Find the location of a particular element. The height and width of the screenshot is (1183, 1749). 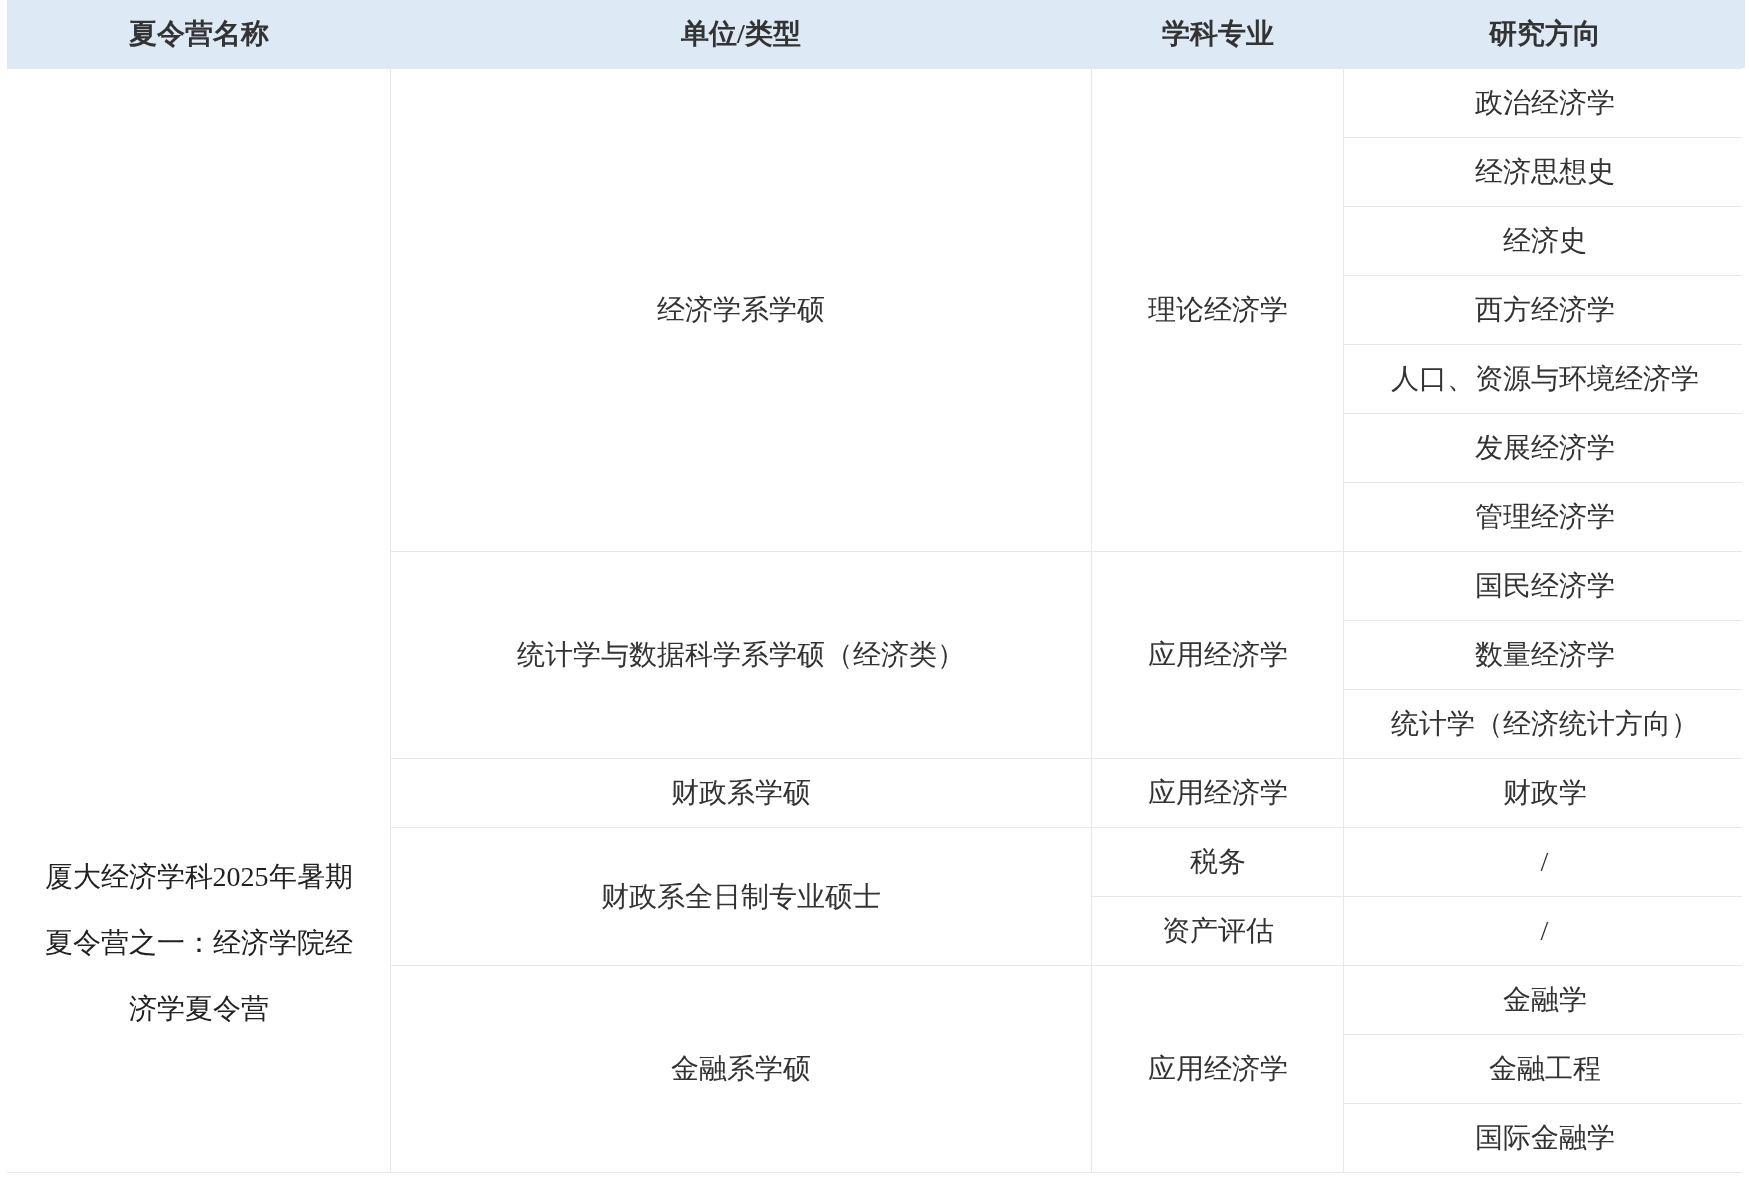

column-header: 学科专业 is located at coordinates (1217, 34).